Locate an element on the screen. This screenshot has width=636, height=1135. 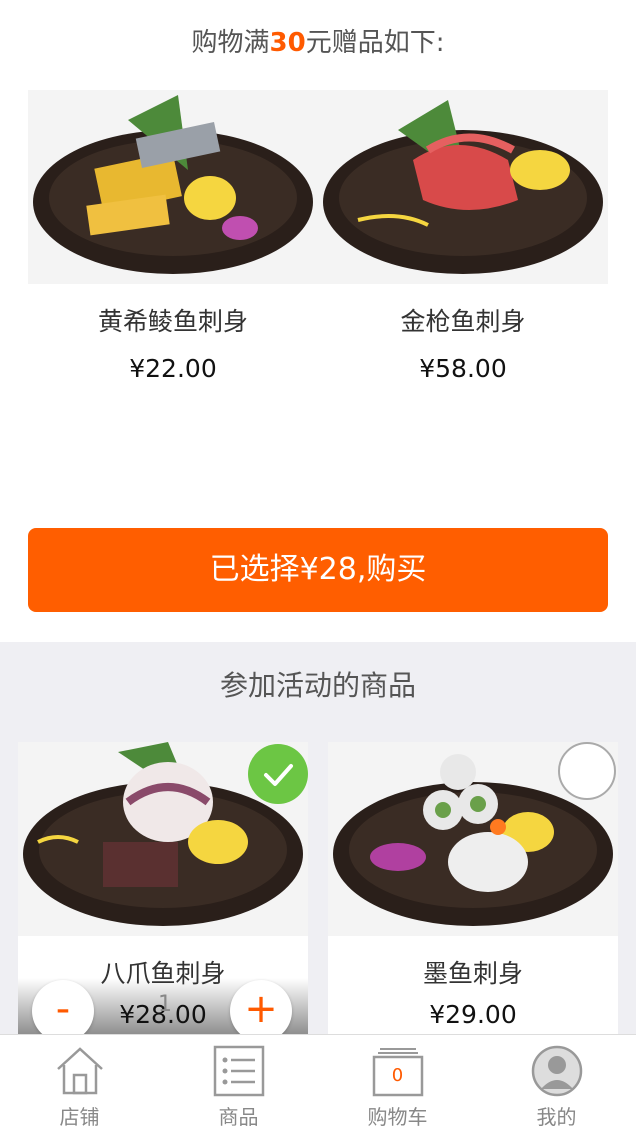
tab-store: 店铺 is located at coordinates (79, 1087).